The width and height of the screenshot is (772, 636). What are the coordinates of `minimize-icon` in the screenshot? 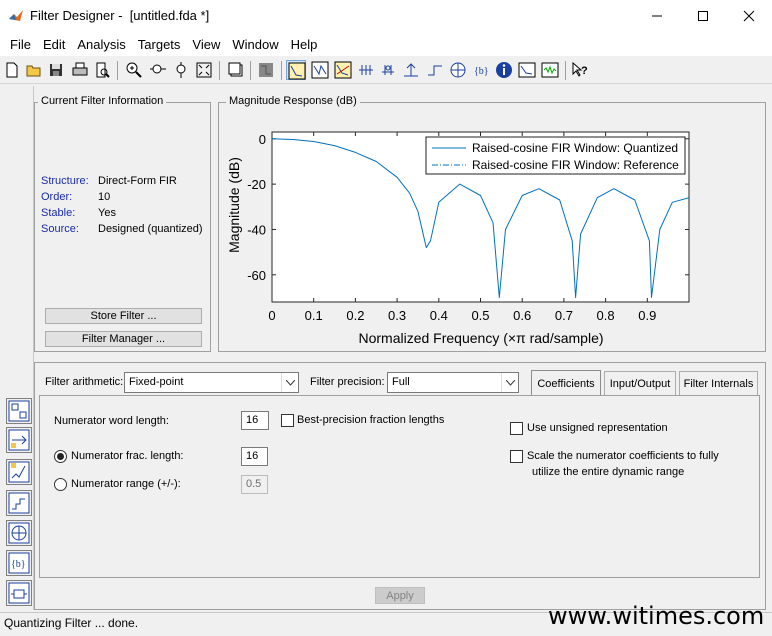 It's located at (657, 16).